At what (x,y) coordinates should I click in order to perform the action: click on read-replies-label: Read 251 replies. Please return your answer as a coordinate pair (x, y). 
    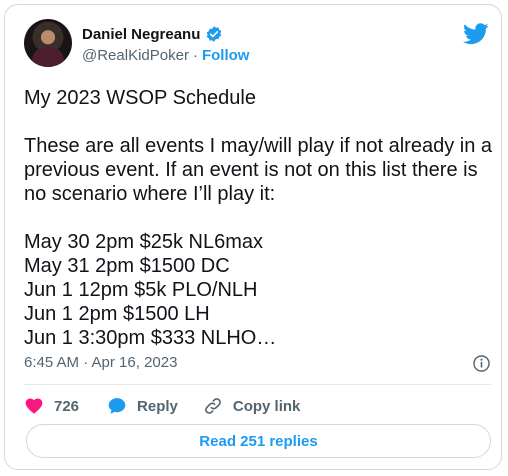
    Looking at the image, I should click on (258, 441).